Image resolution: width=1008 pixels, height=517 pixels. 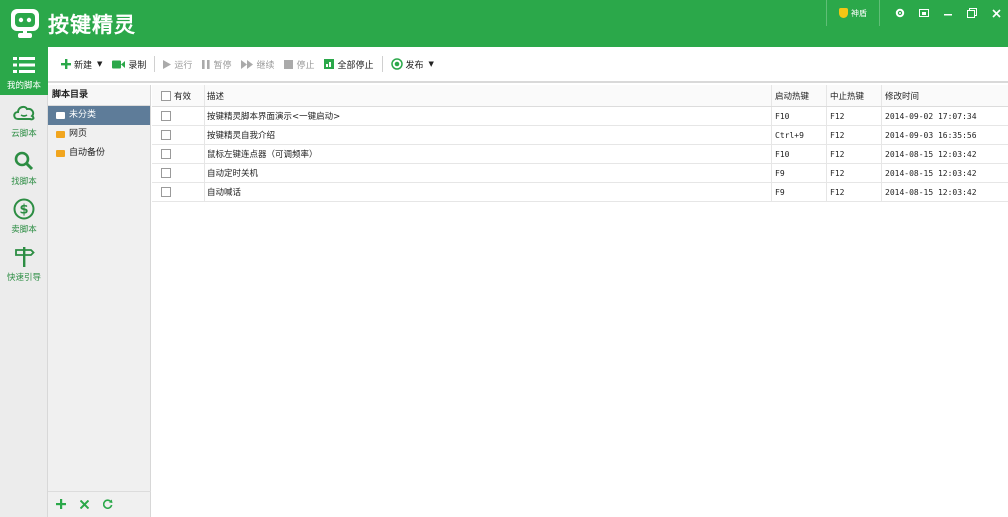 I want to click on gear-icon, so click(x=900, y=13).